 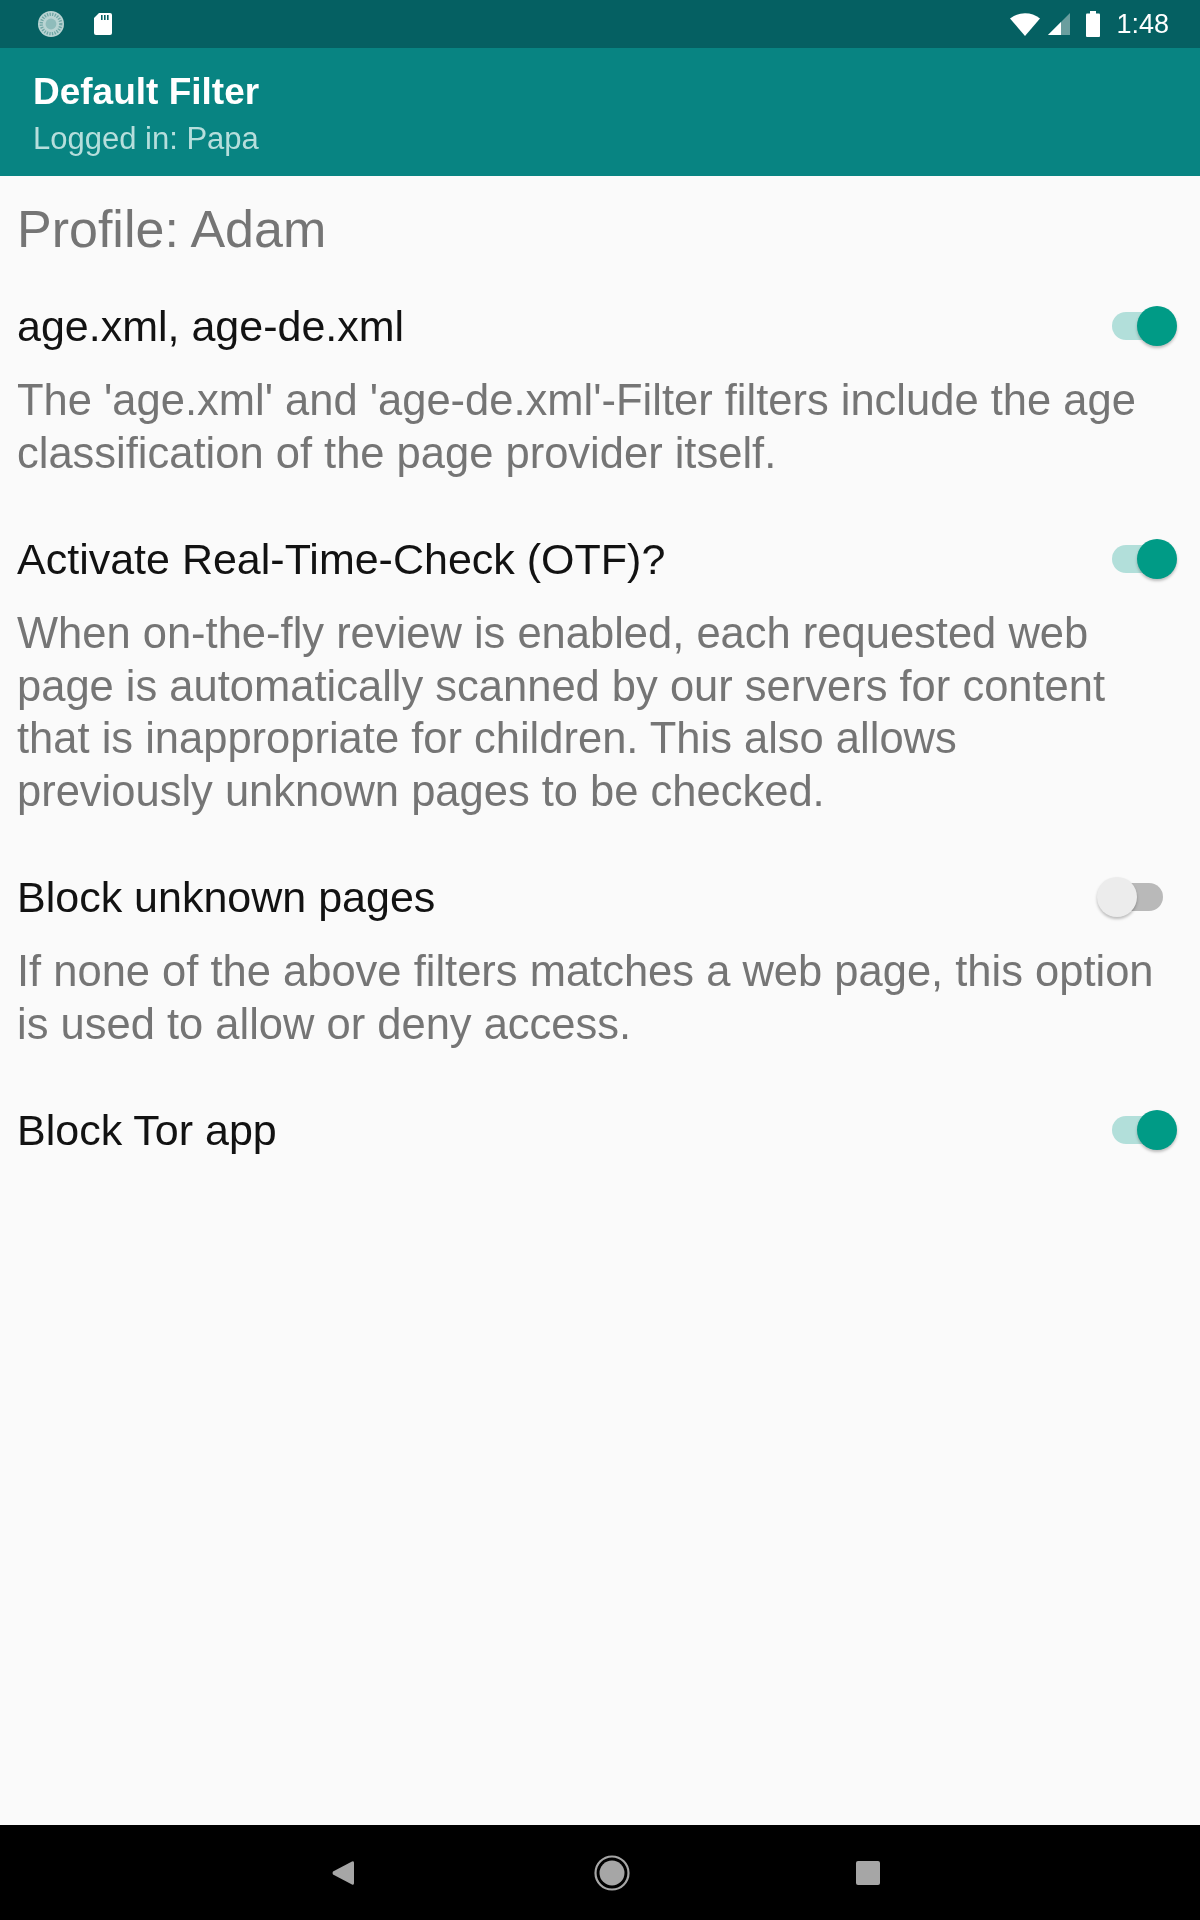 I want to click on wifi-icon, so click(x=1025, y=24).